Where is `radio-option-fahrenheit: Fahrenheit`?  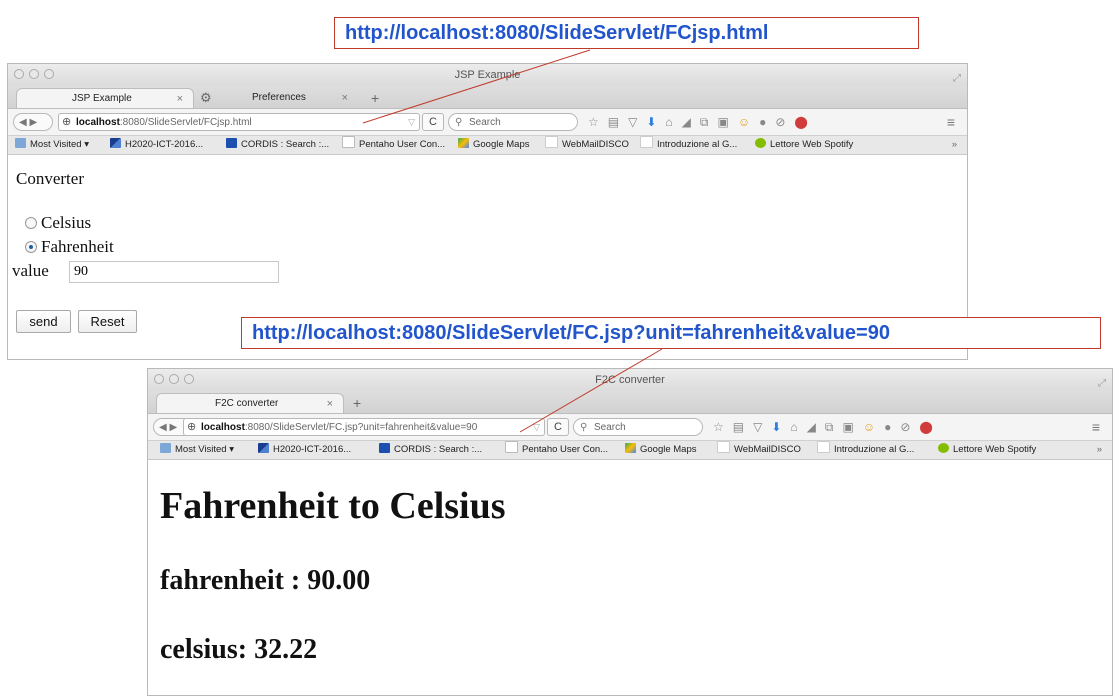
radio-option-fahrenheit: Fahrenheit is located at coordinates (69, 247).